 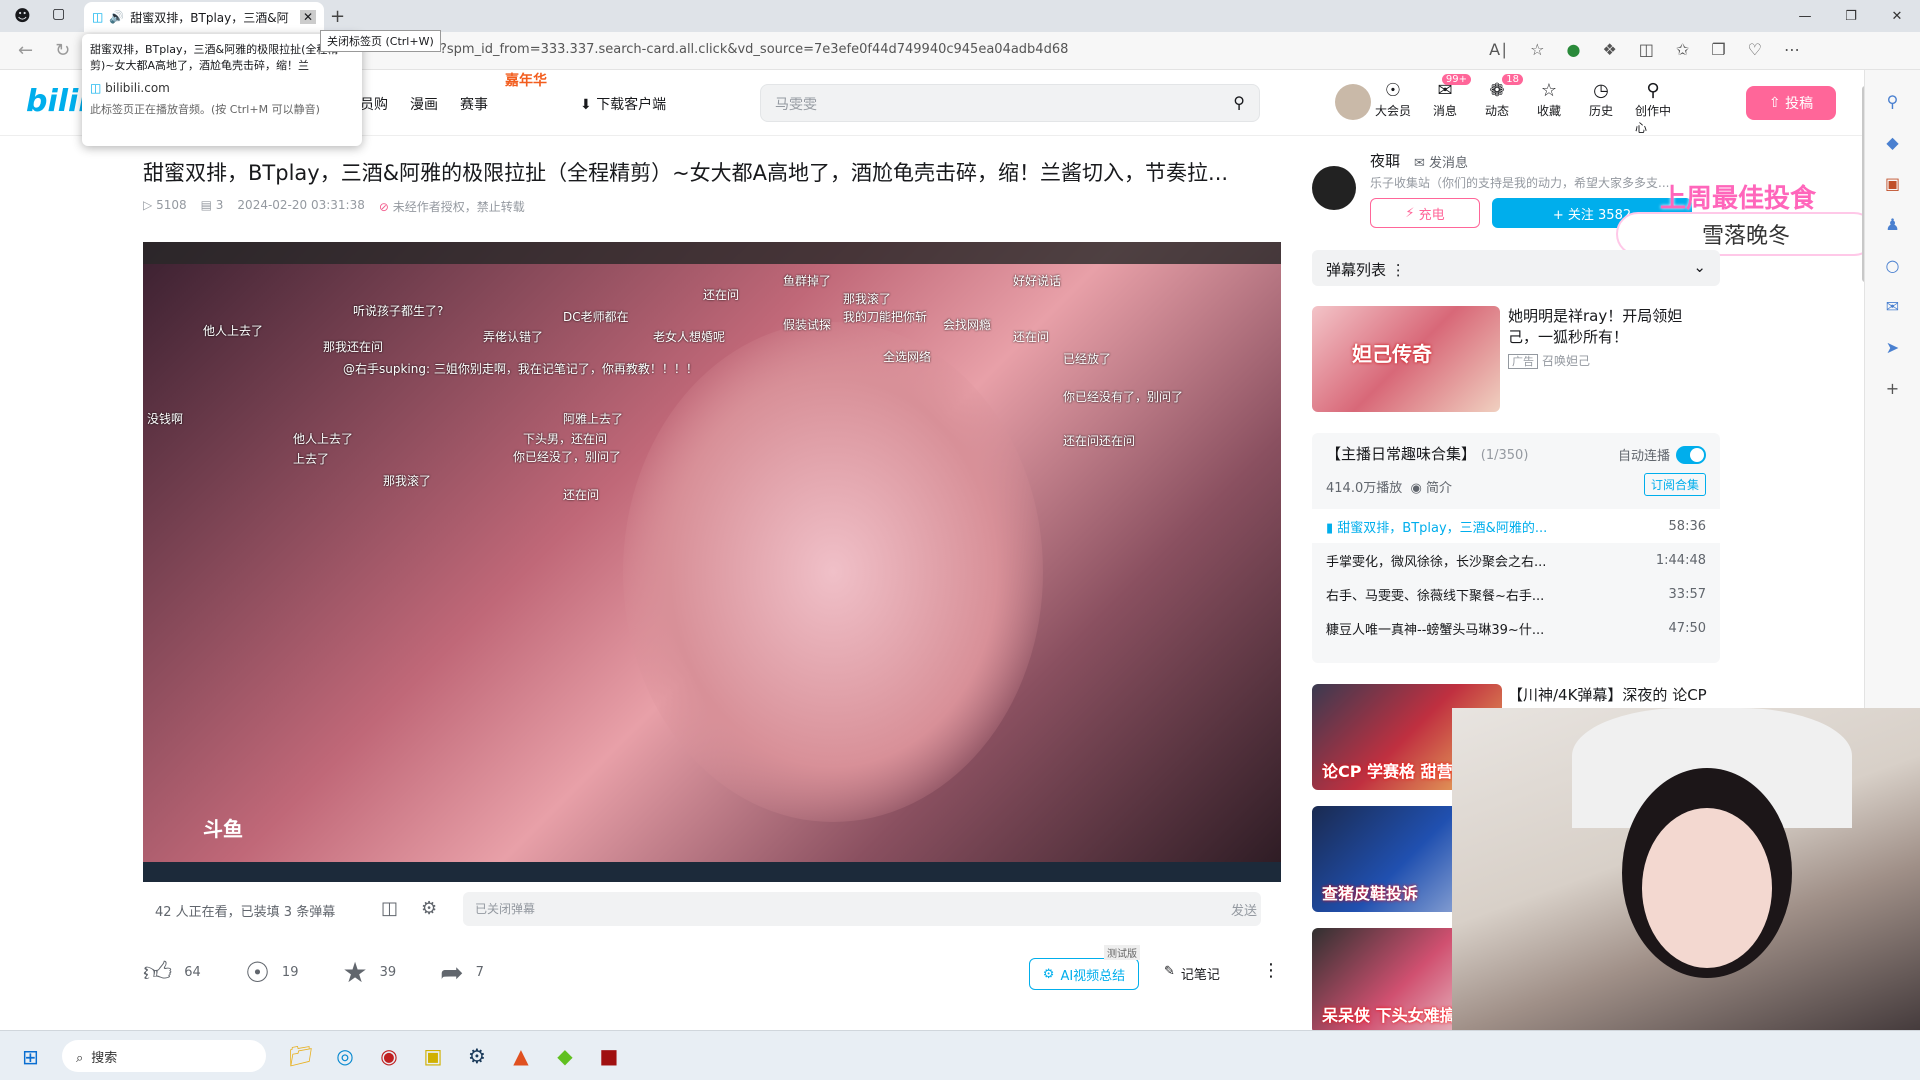 I want to click on header-creator: ⚲ 创作中心, so click(x=1653, y=108).